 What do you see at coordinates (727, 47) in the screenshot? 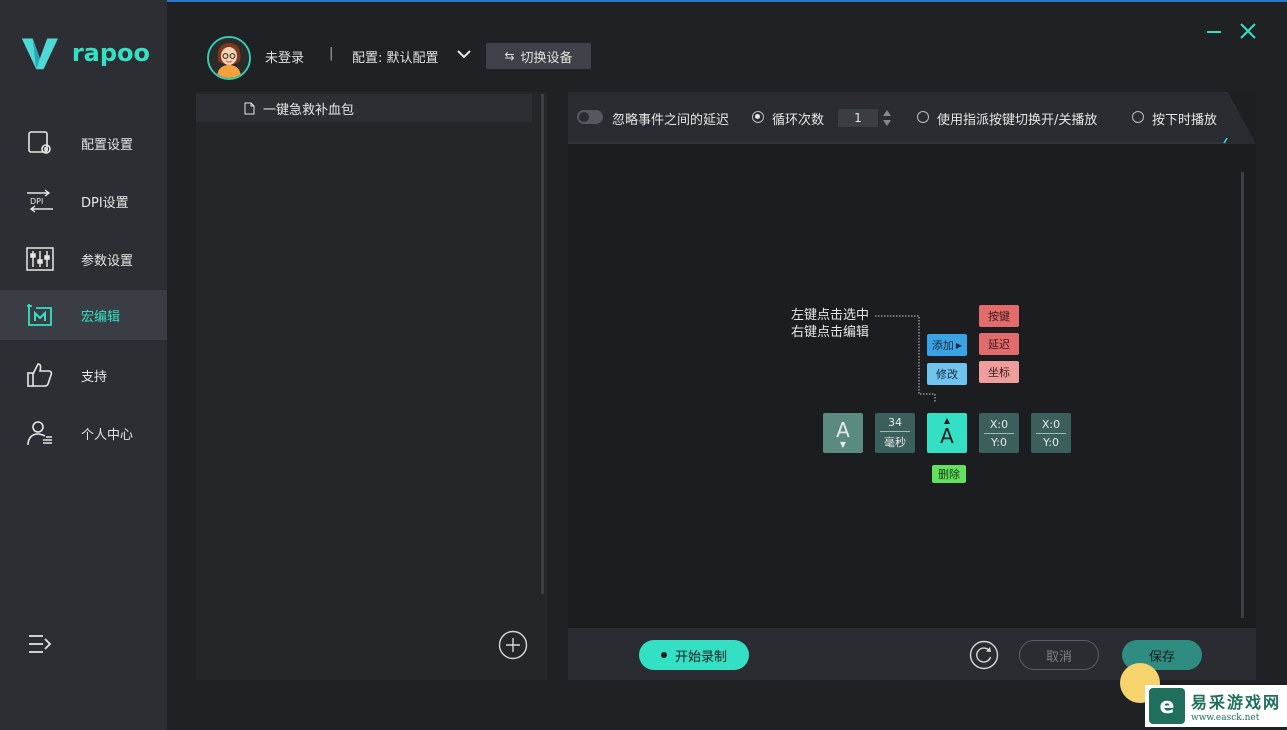
I see `header: 未登录 | 配置: 默认配置 ⇆ 切换设备` at bounding box center [727, 47].